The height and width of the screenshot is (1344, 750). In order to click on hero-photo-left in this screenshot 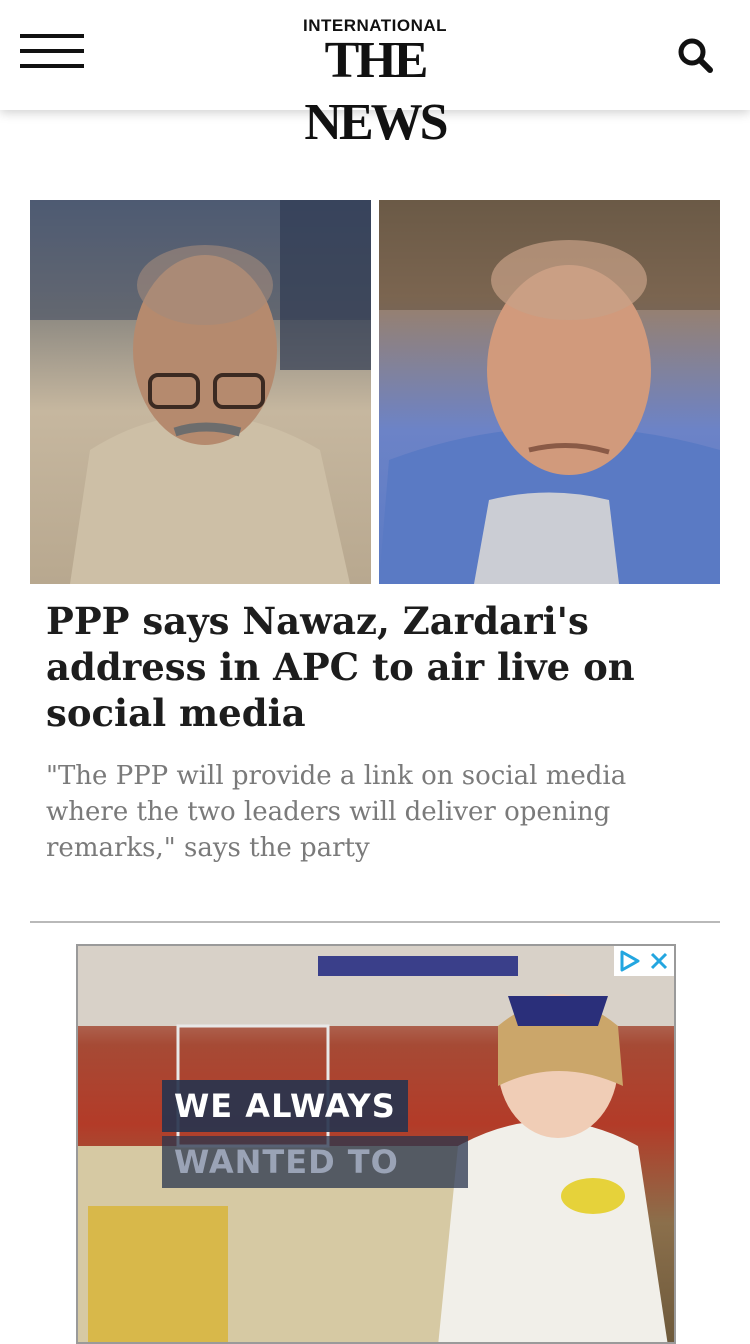, I will do `click(200, 392)`.